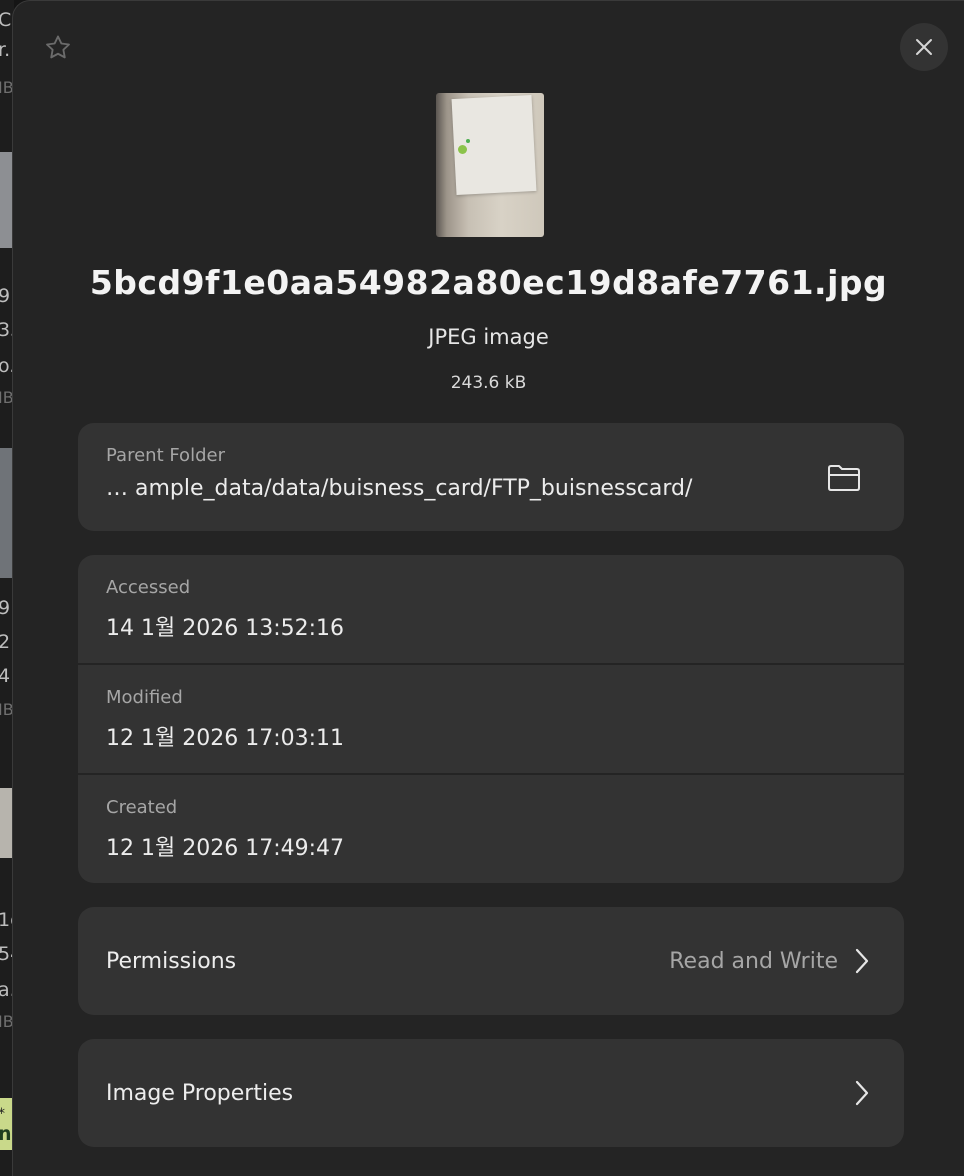  What do you see at coordinates (225, 848) in the screenshot?
I see `created-value: 12 1월 2026 17:49:47` at bounding box center [225, 848].